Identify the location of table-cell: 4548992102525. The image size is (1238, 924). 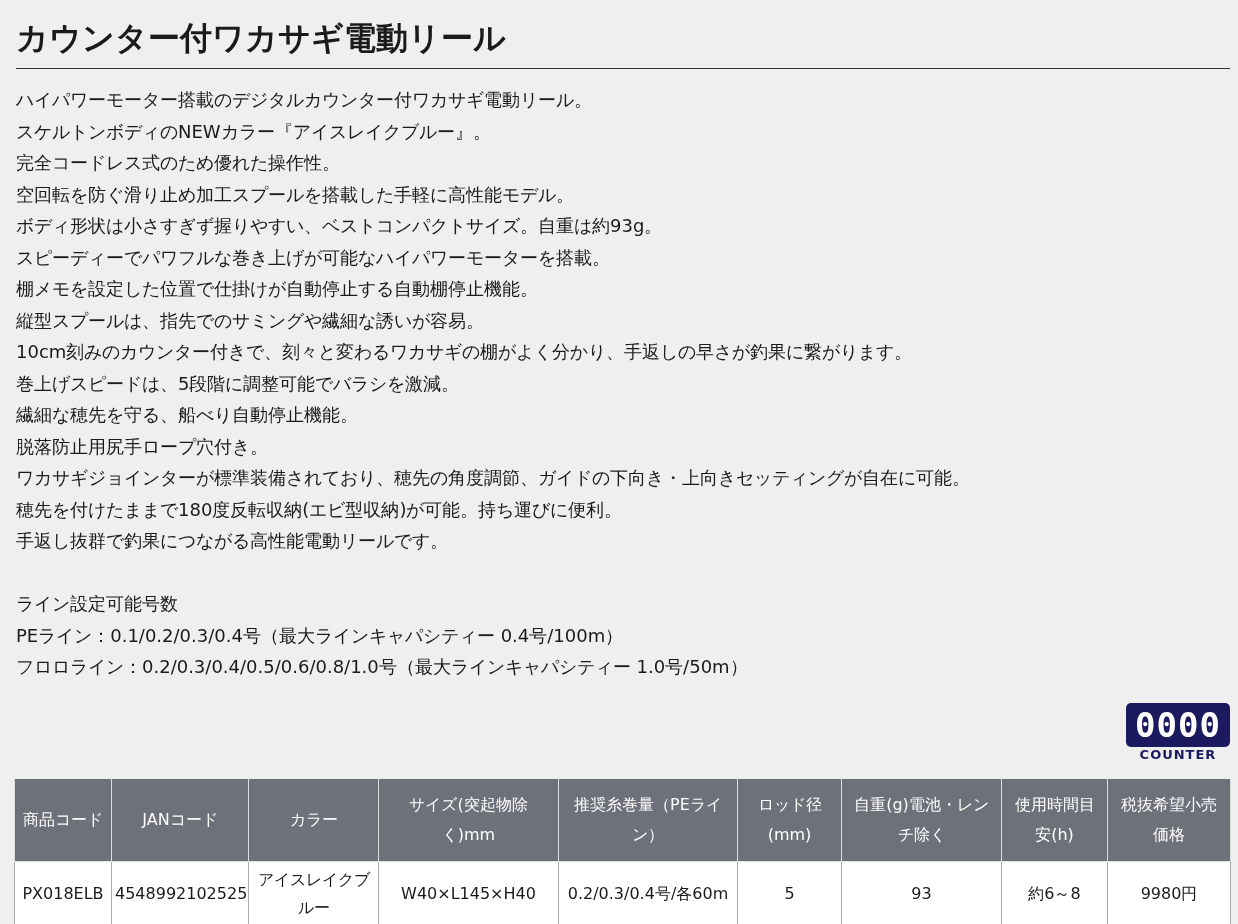
(180, 892).